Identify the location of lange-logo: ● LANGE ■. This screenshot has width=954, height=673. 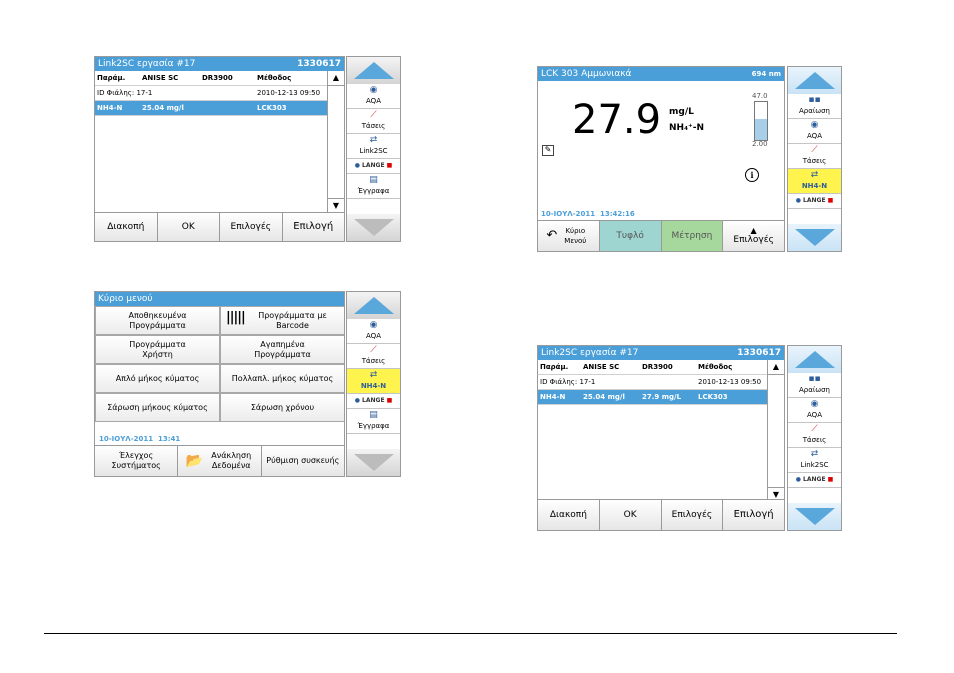
(814, 201).